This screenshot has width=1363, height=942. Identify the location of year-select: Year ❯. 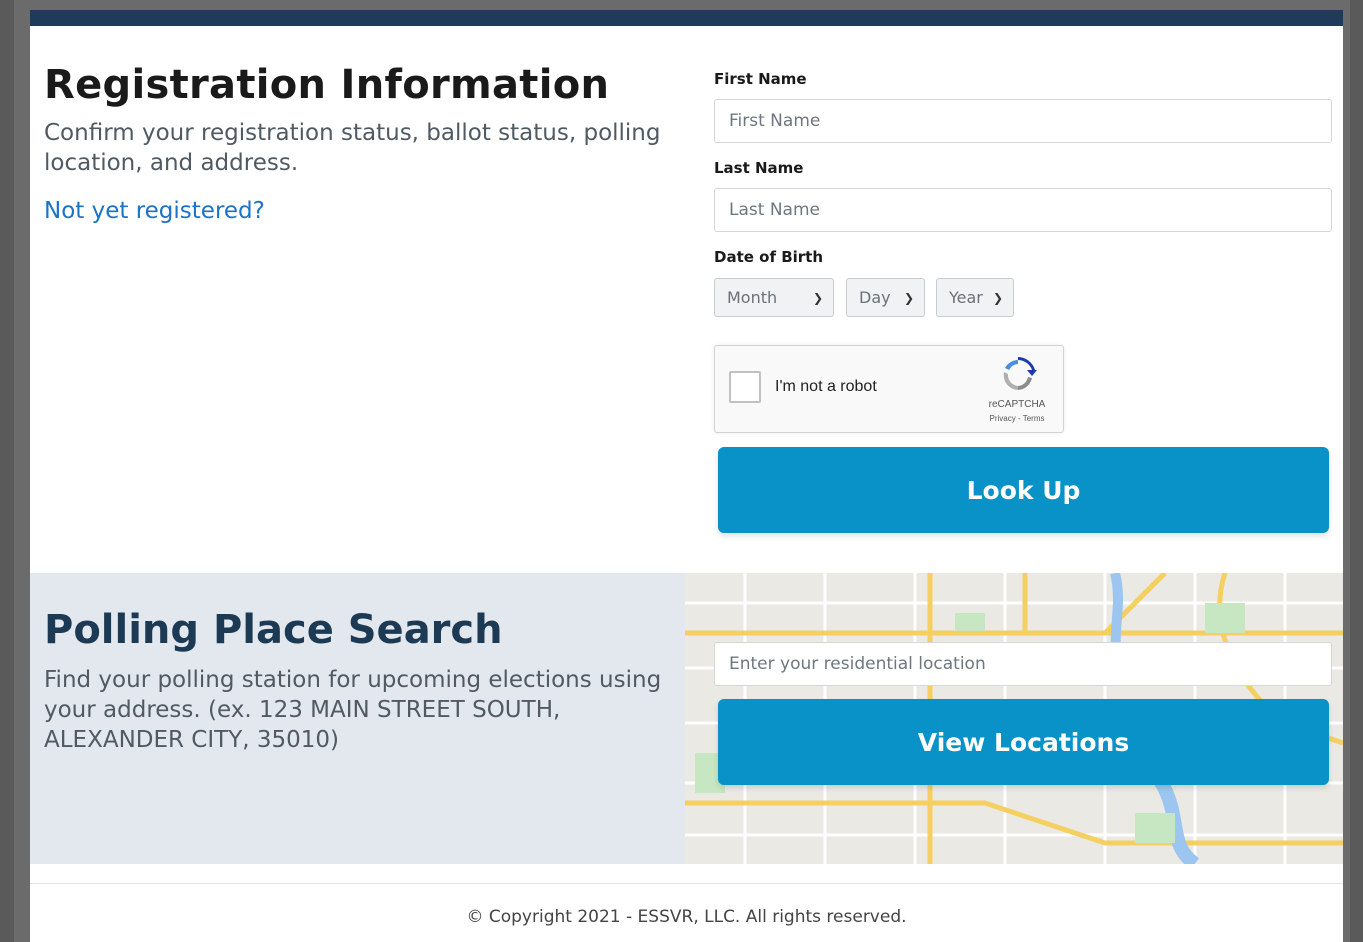
(975, 297).